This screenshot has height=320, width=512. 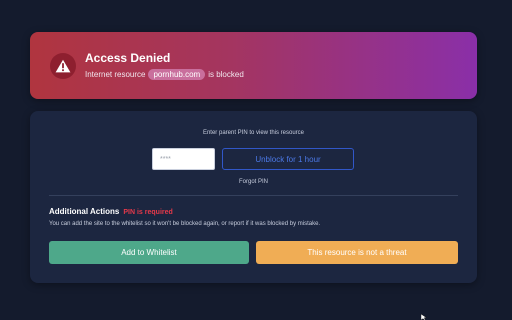 What do you see at coordinates (128, 58) in the screenshot?
I see `alert-title: Access Denied` at bounding box center [128, 58].